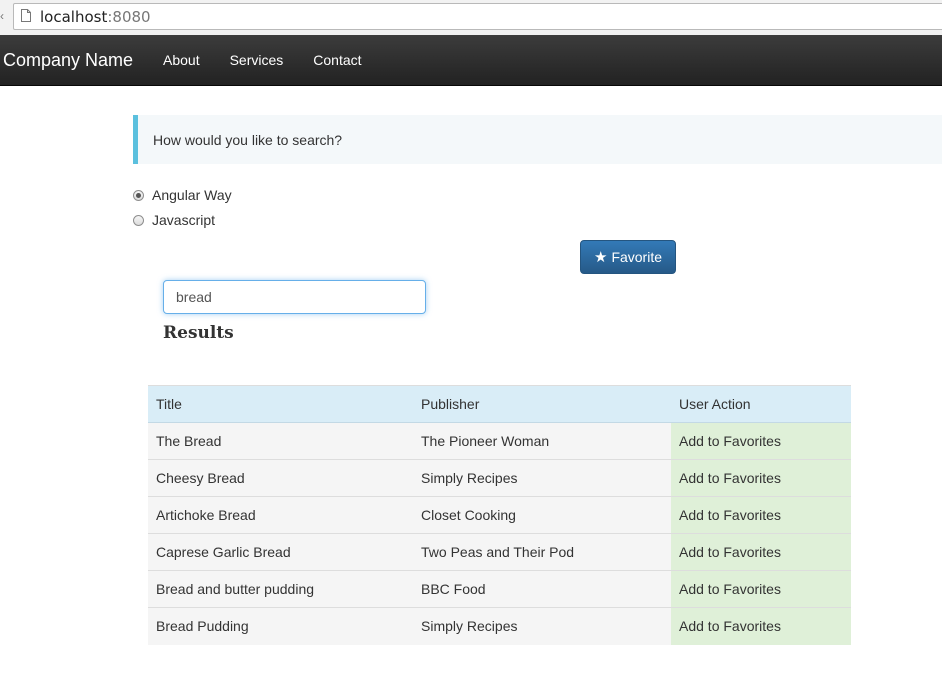  What do you see at coordinates (280, 626) in the screenshot?
I see `cell-title: Bread Pudding` at bounding box center [280, 626].